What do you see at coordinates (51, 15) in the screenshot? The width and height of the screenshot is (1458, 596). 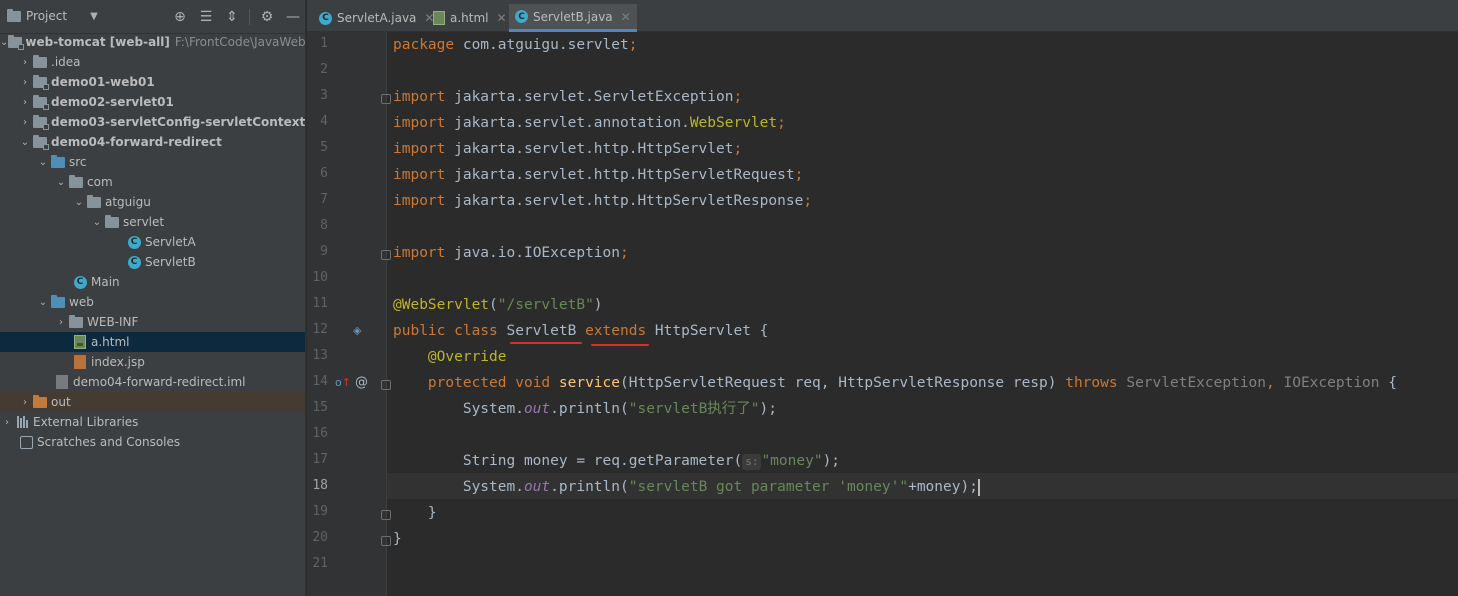 I see `project-view-selector: Project ▼` at bounding box center [51, 15].